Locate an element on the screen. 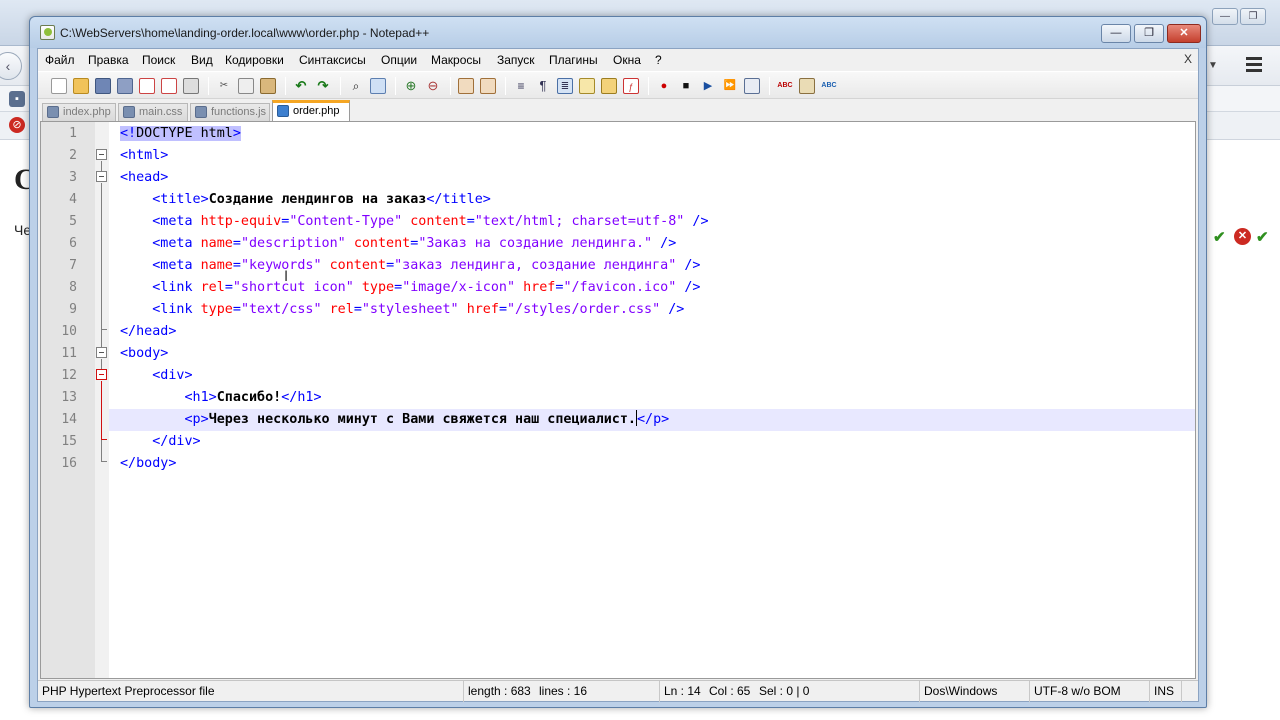 The width and height of the screenshot is (1280, 720). code-text: </body> is located at coordinates (652, 464).